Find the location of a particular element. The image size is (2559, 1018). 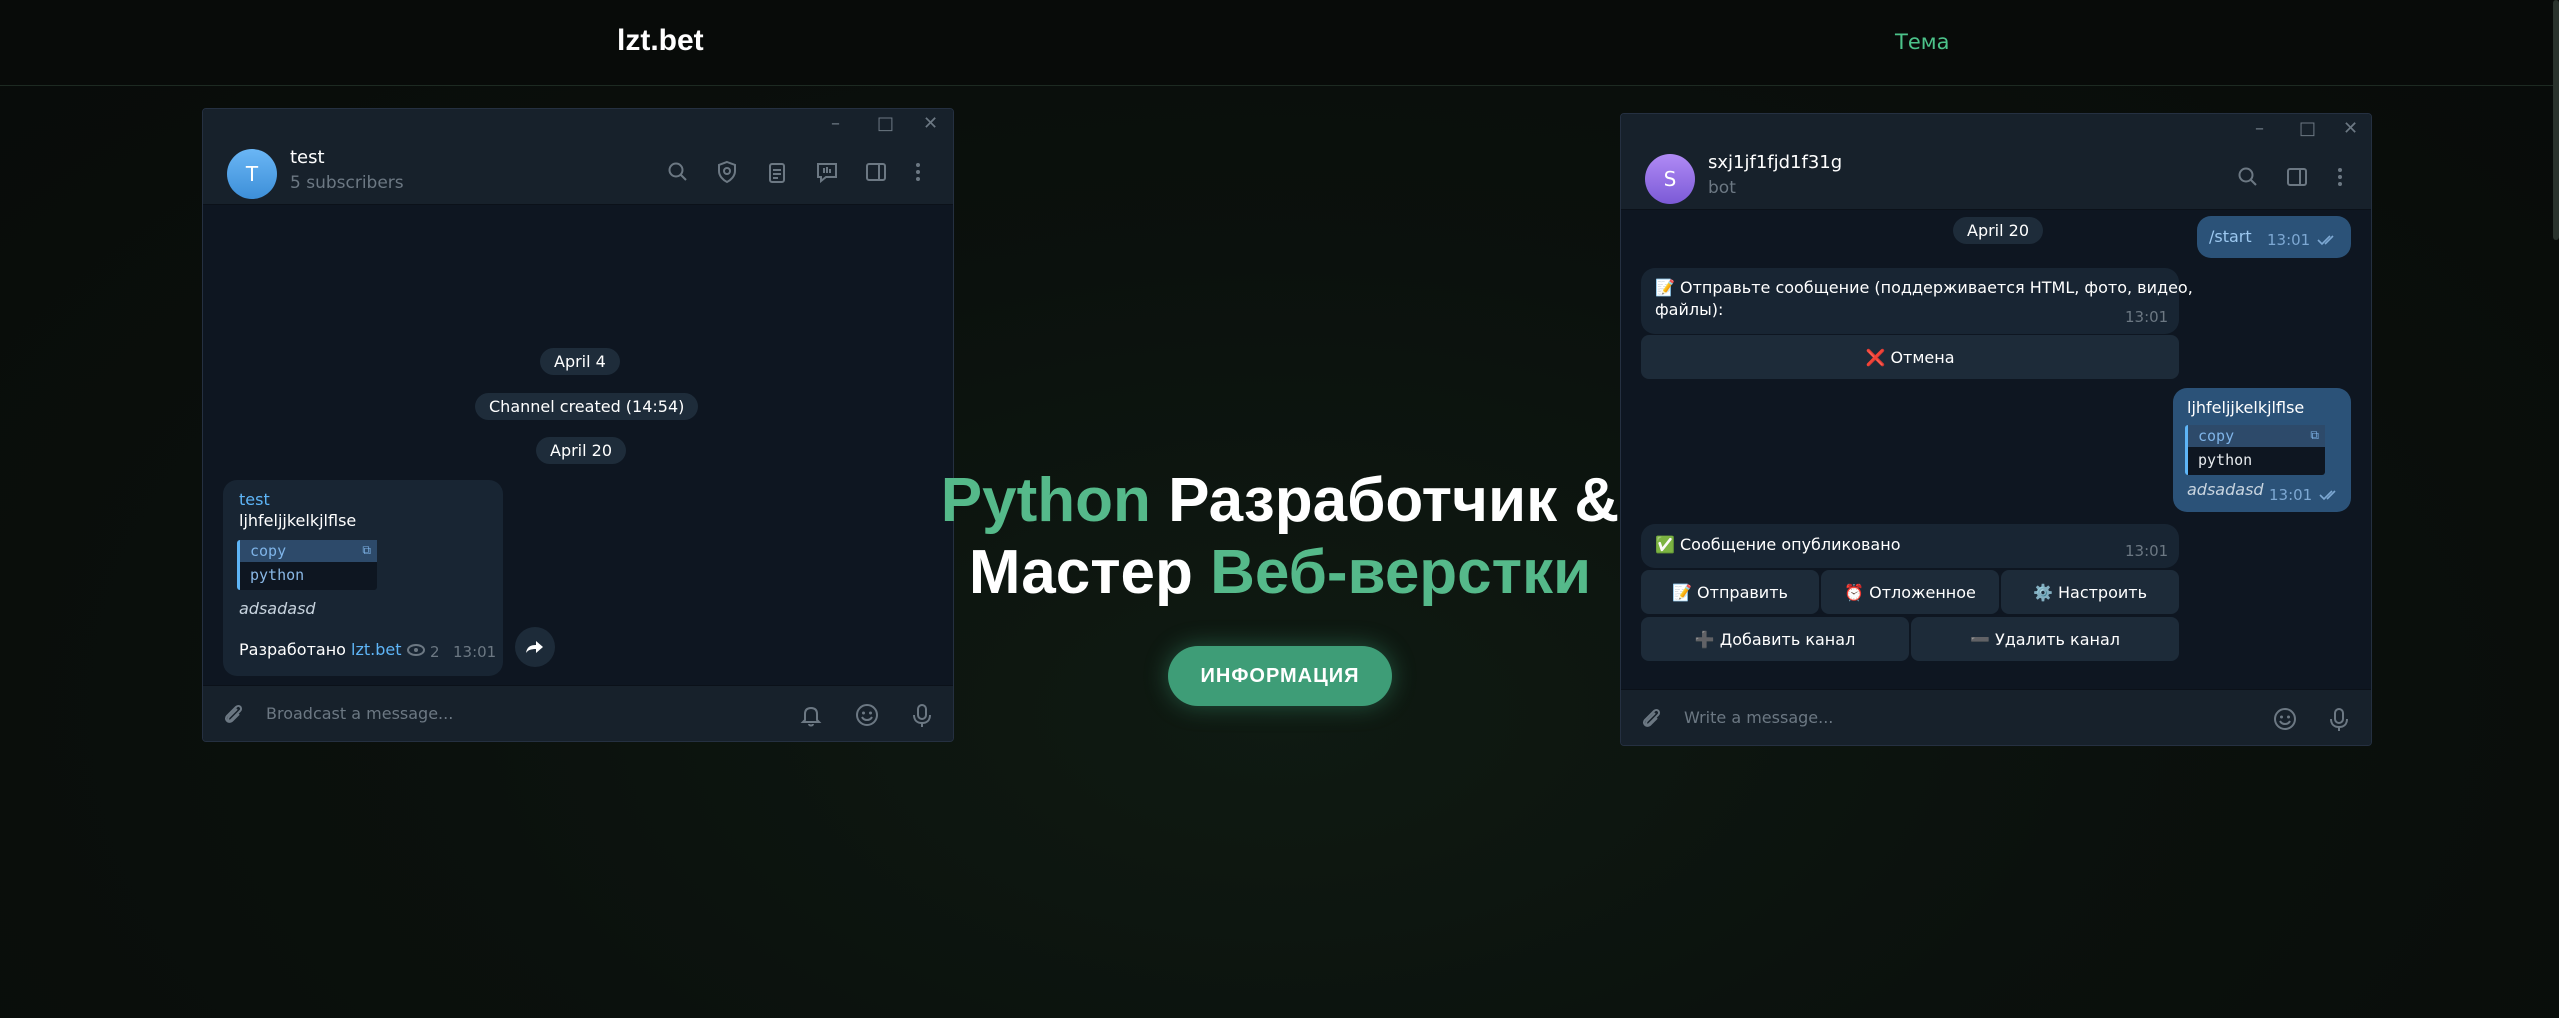

hero-line-2: Мастер Веб-верстки is located at coordinates (1280, 573).